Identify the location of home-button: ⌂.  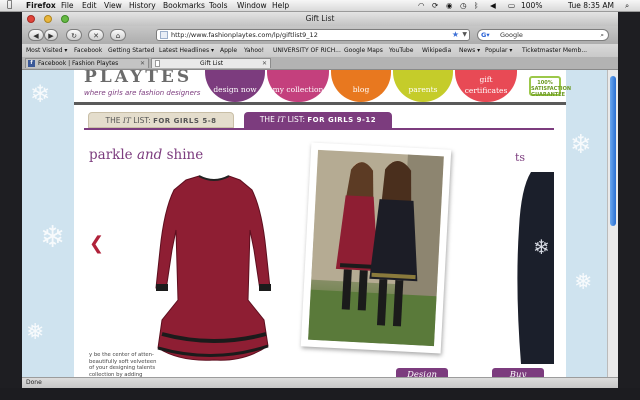
(118, 35).